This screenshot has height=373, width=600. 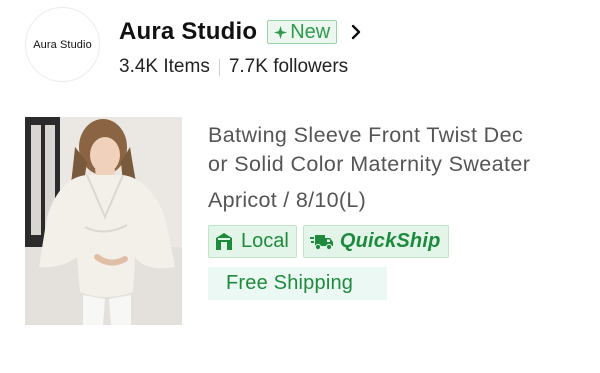 I want to click on tag-quickship: QuickShip, so click(x=375, y=241).